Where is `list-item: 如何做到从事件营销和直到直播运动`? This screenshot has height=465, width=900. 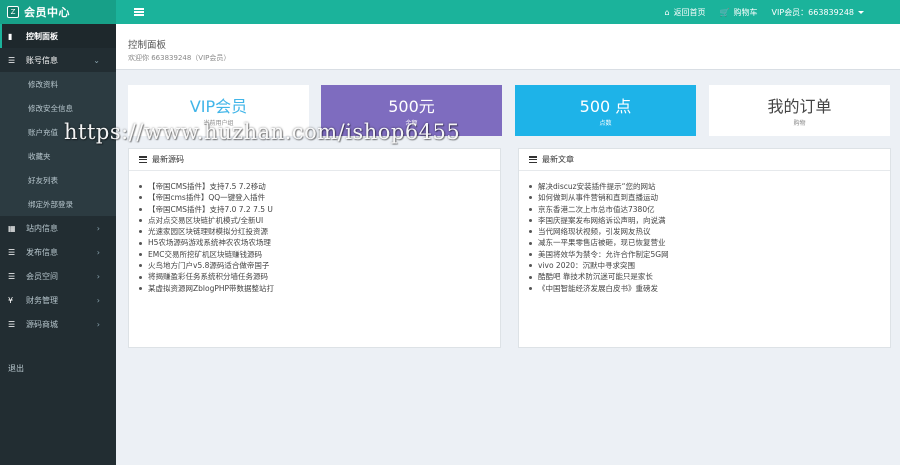
list-item: 如何做到从事件营销和直到直播运动 is located at coordinates (709, 197).